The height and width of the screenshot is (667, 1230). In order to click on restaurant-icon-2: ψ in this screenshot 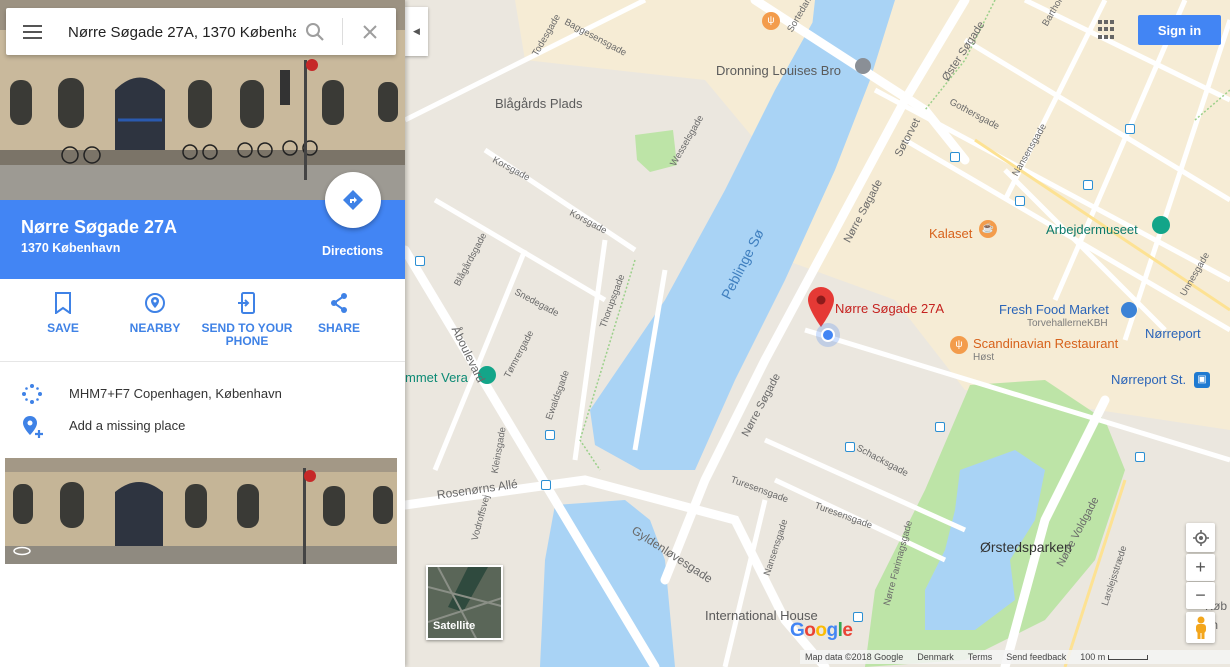, I will do `click(959, 345)`.